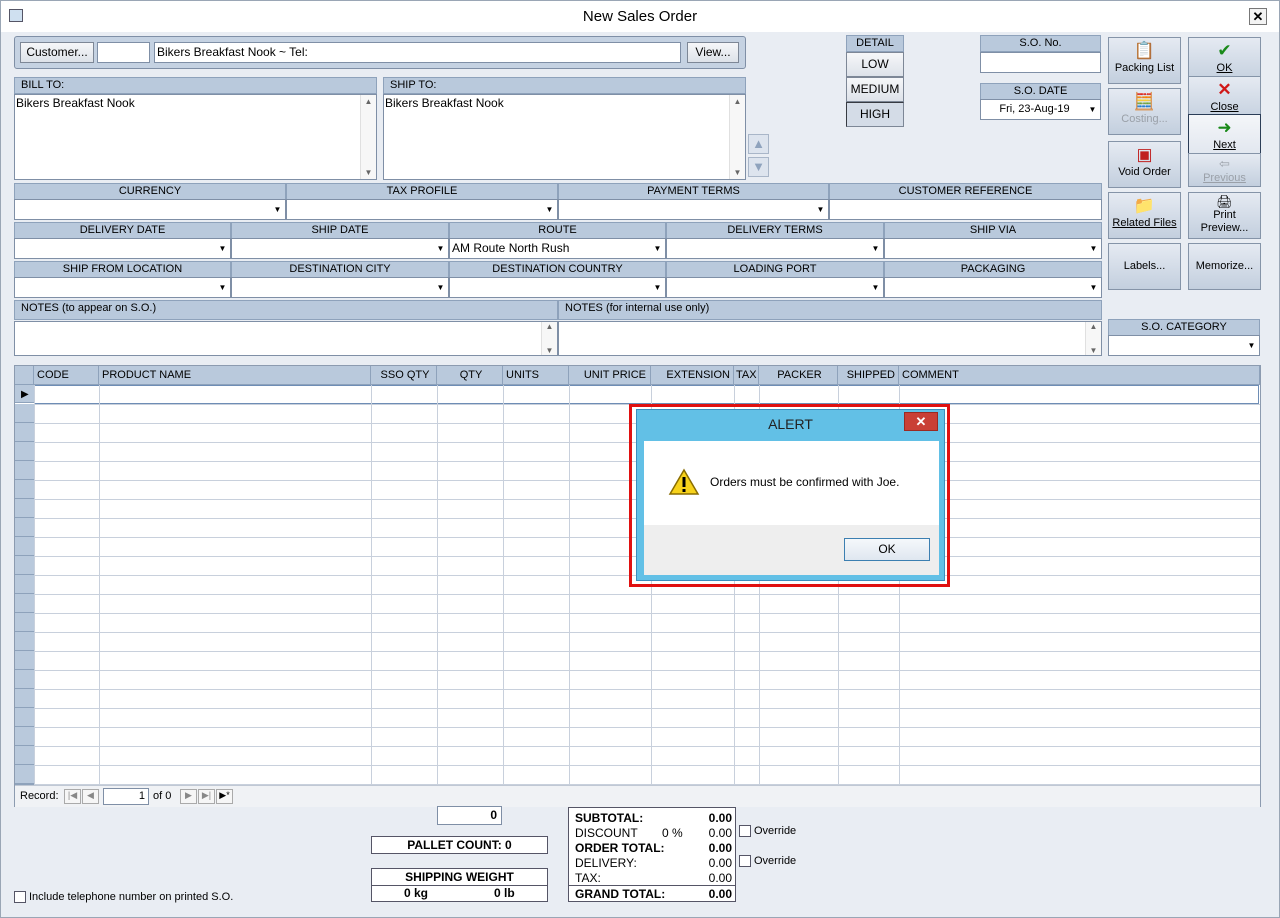 The height and width of the screenshot is (918, 1280). What do you see at coordinates (830, 338) in the screenshot?
I see `notes-internal-field: ▲ ▼` at bounding box center [830, 338].